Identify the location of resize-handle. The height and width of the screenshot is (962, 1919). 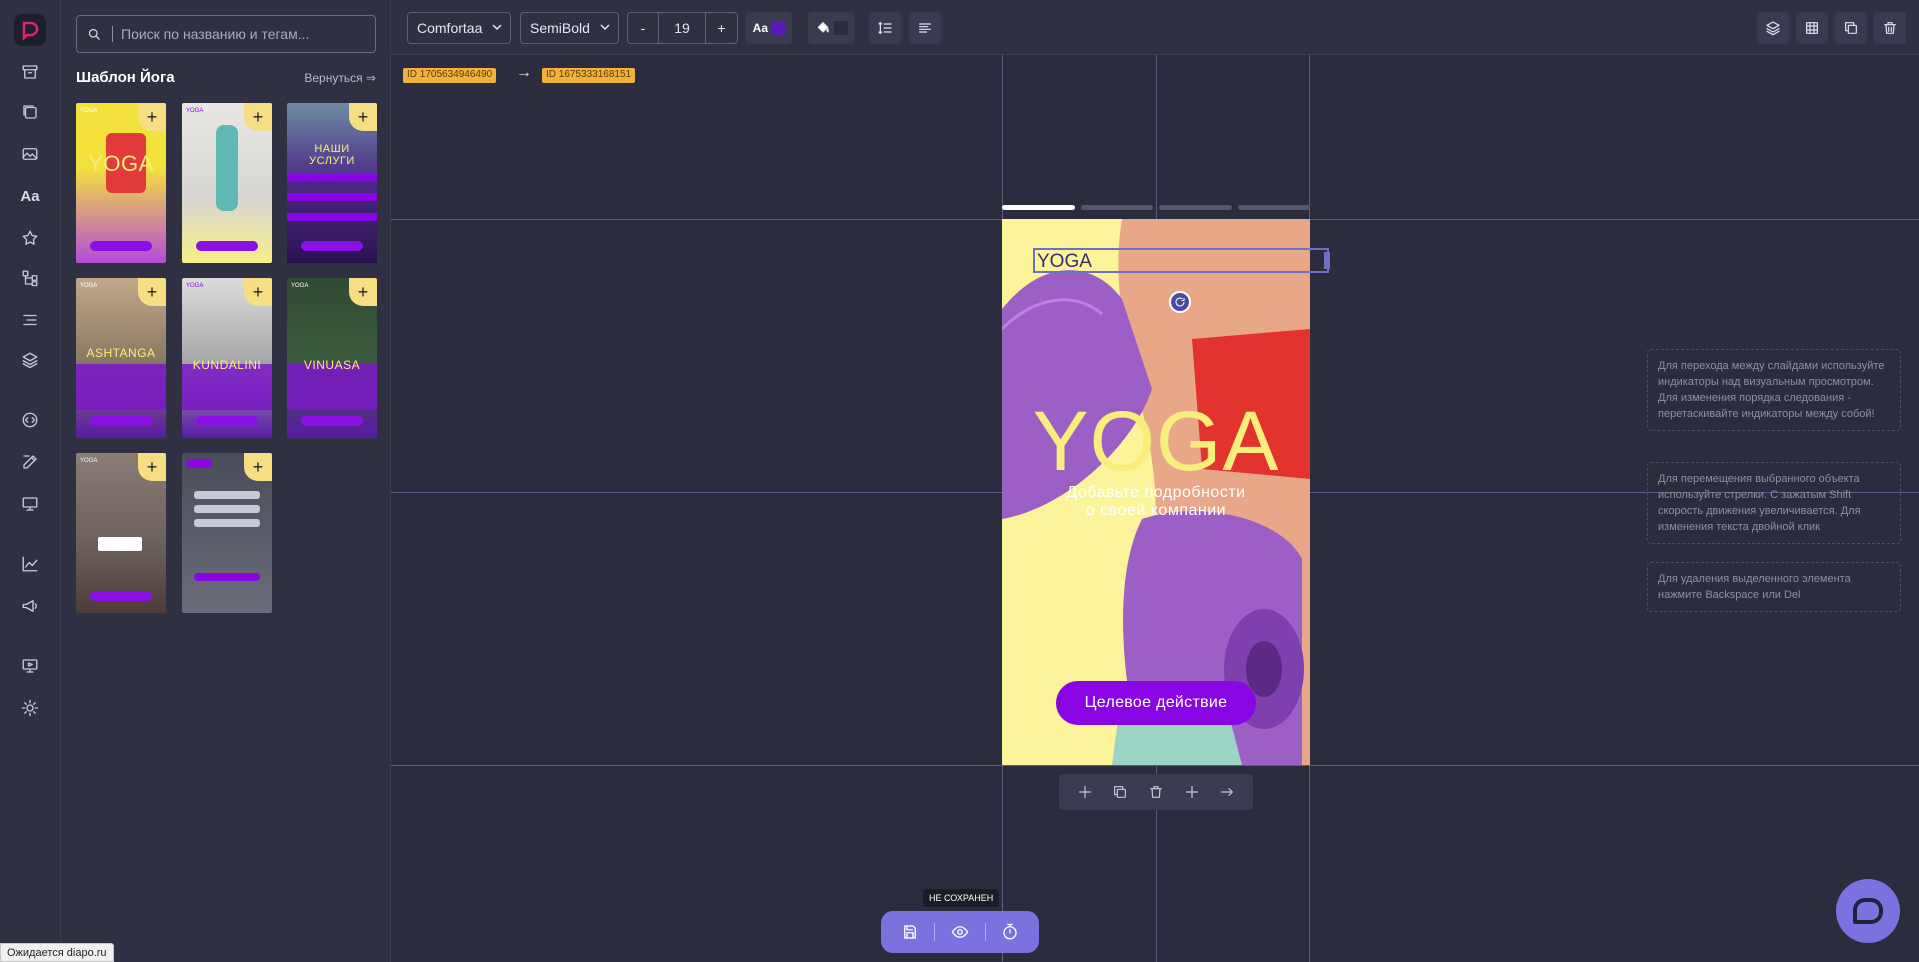
(1327, 260).